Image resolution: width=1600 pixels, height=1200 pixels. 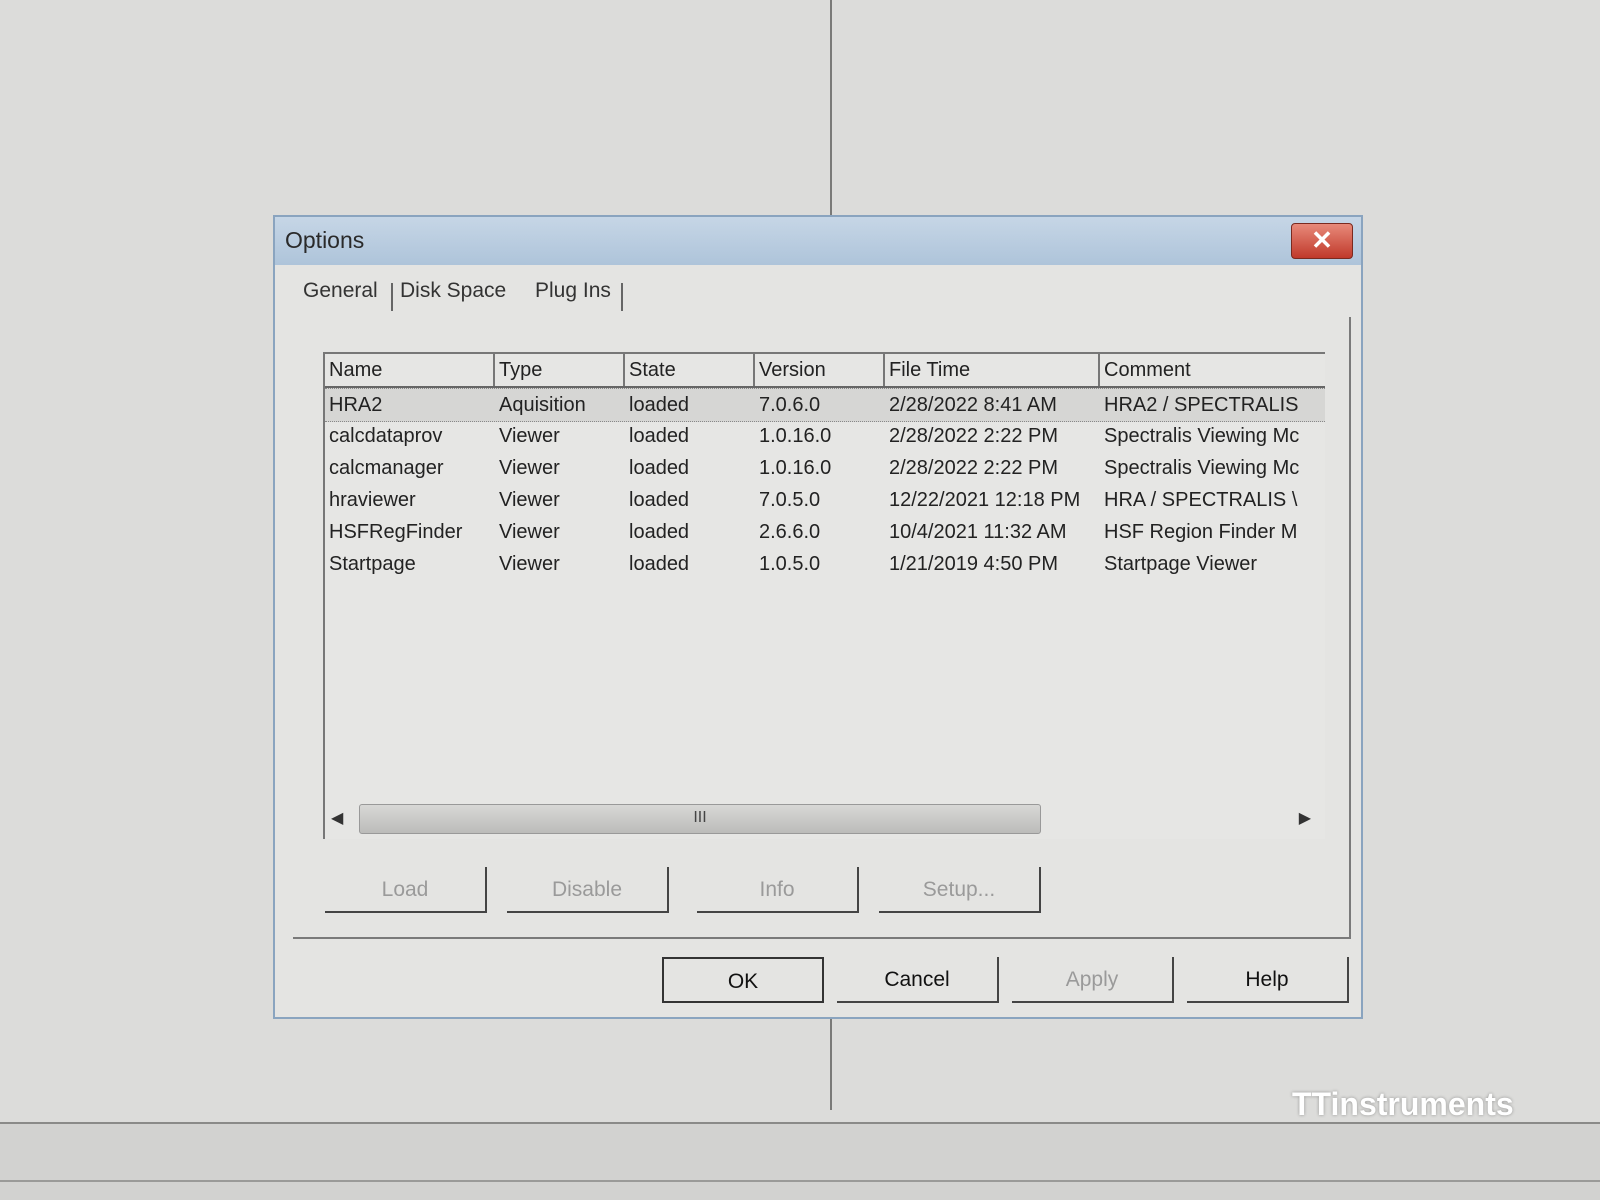 What do you see at coordinates (974, 564) in the screenshot?
I see `cell-file-time: 1/21/2019 4:50 PM` at bounding box center [974, 564].